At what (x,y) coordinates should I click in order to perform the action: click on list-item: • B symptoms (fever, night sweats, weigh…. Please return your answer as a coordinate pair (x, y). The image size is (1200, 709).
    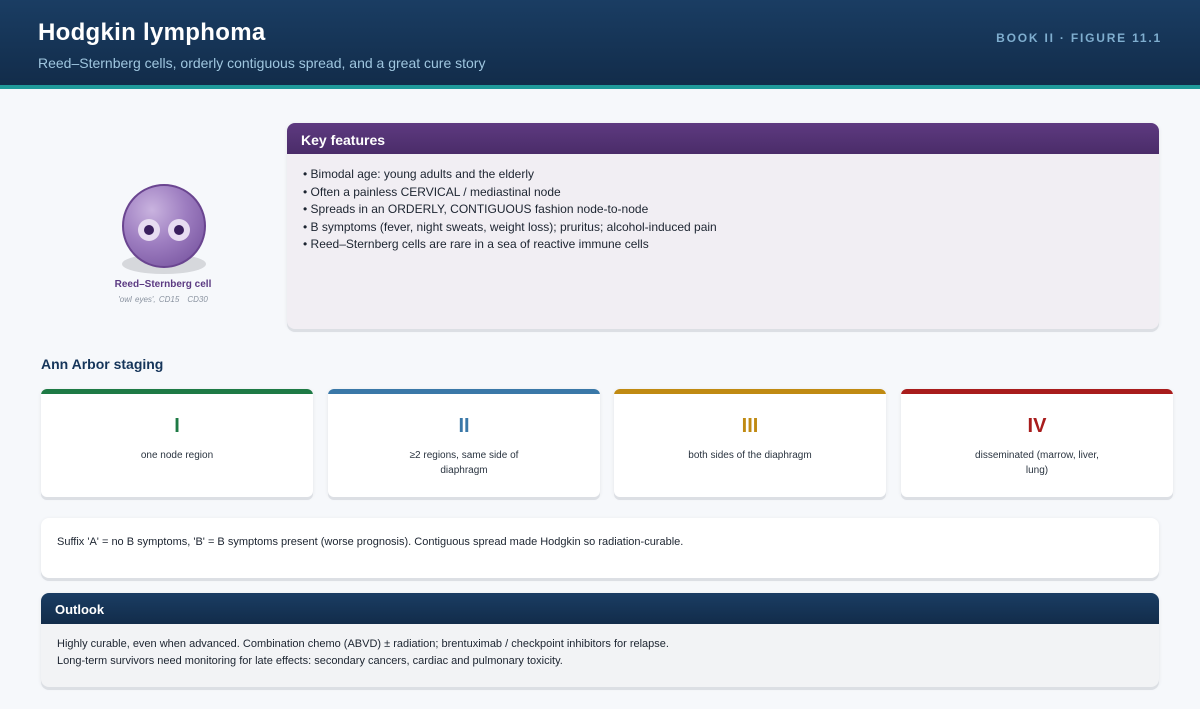
    Looking at the image, I should click on (510, 226).